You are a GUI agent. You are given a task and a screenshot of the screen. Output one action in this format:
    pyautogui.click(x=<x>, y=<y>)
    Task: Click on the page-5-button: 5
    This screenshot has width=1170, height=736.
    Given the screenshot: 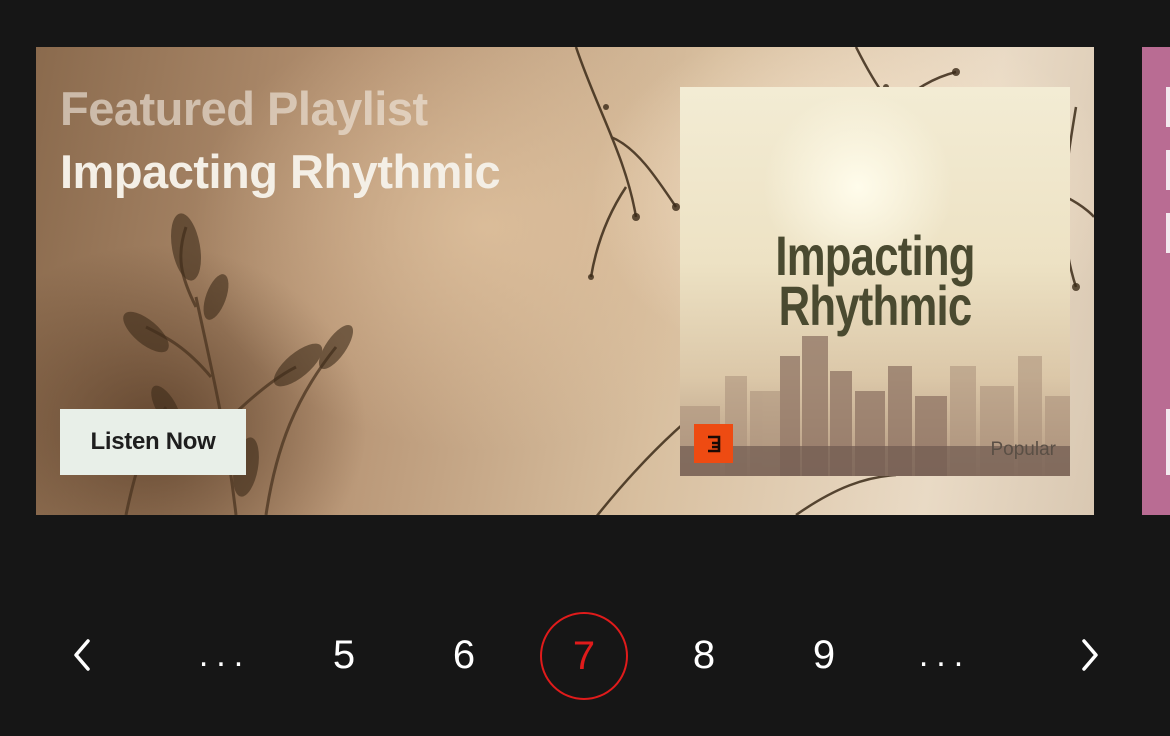 What is the action you would take?
    pyautogui.click(x=344, y=655)
    